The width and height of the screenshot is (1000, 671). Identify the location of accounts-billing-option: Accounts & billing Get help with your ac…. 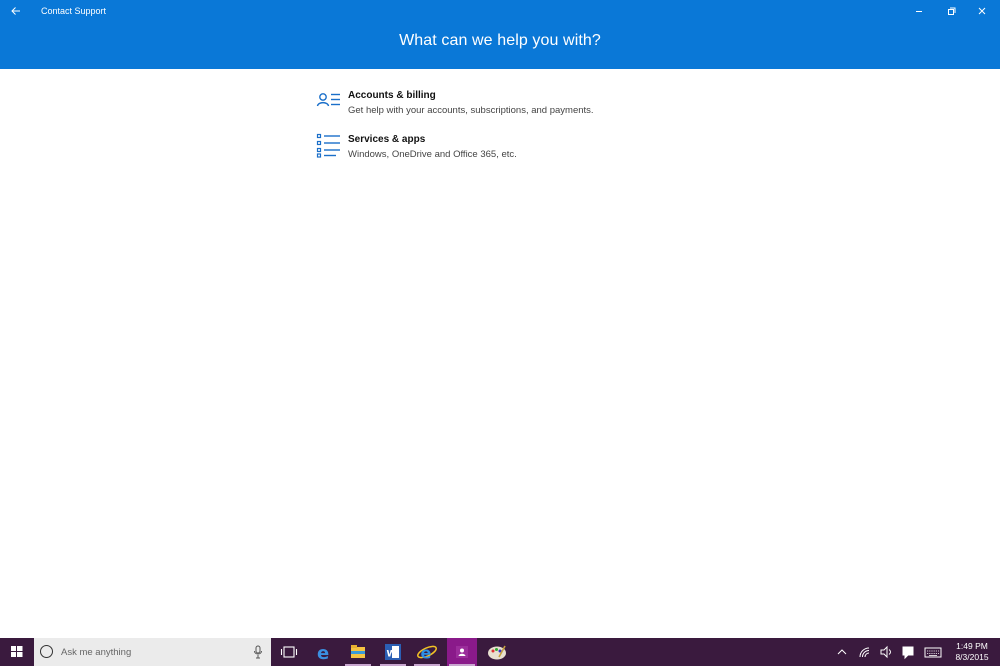
(481, 106).